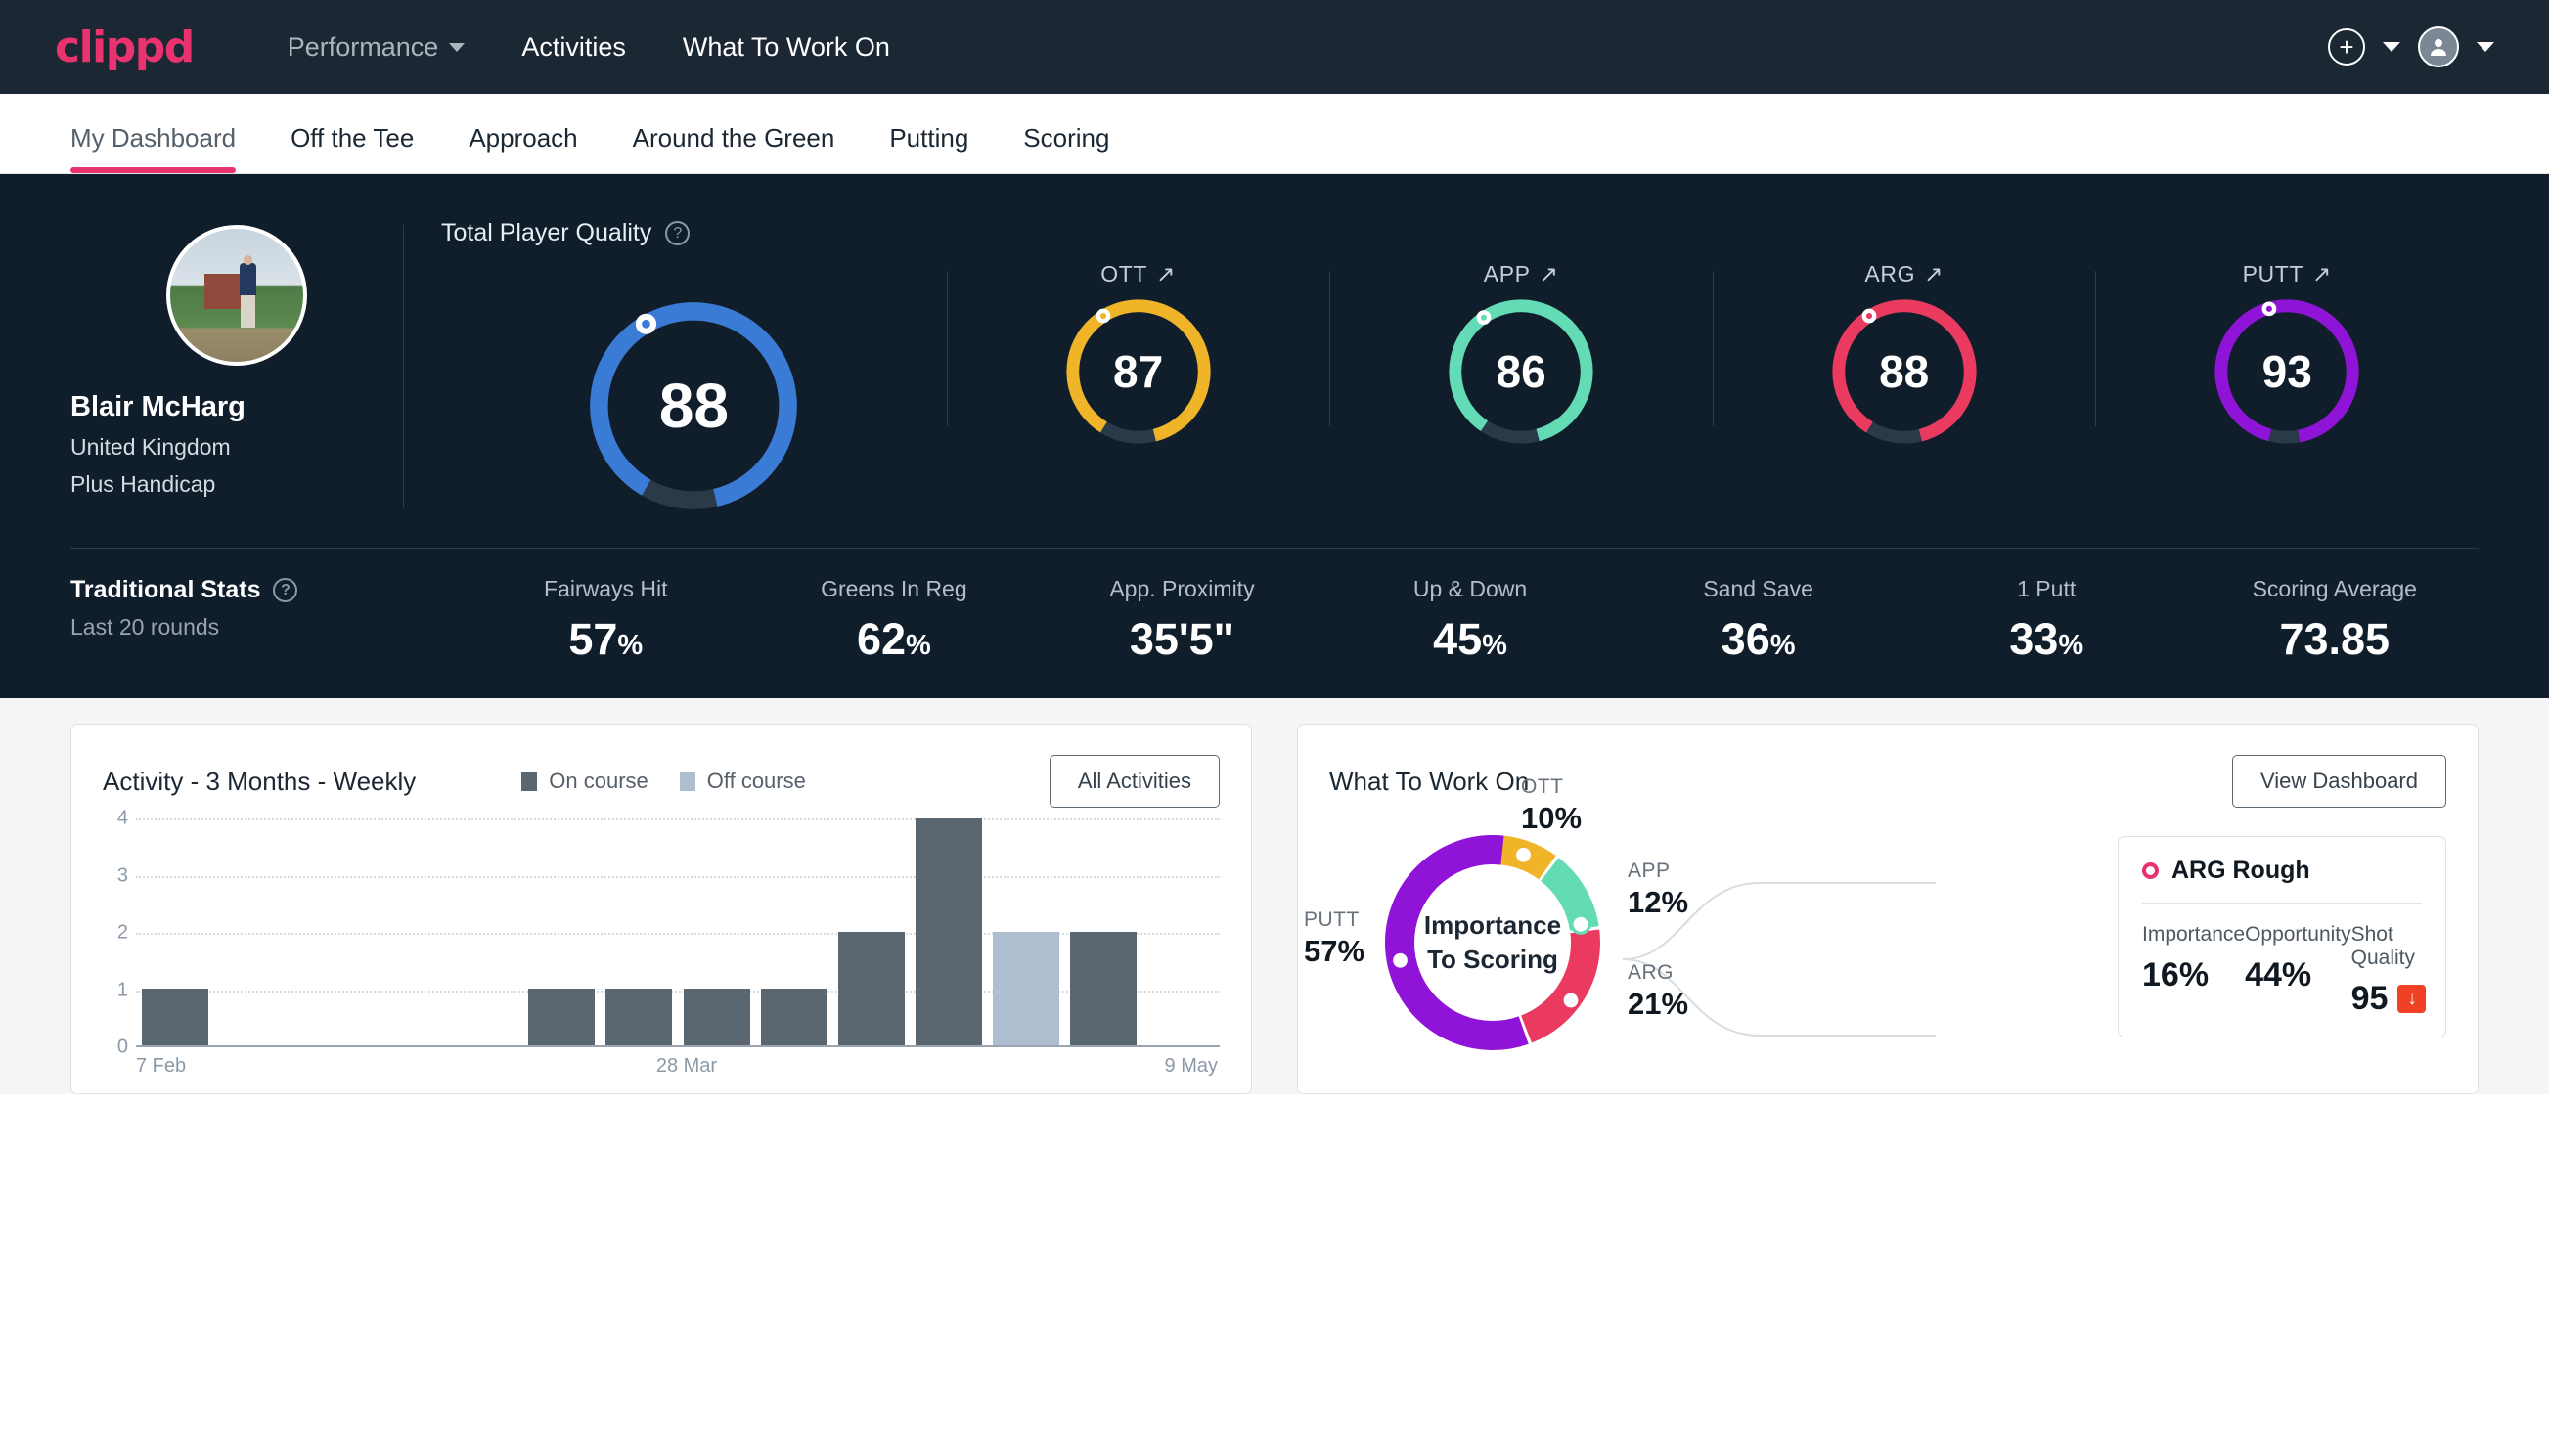 This screenshot has width=2549, height=1456. What do you see at coordinates (584, 781) in the screenshot?
I see `legend-on-course: On course` at bounding box center [584, 781].